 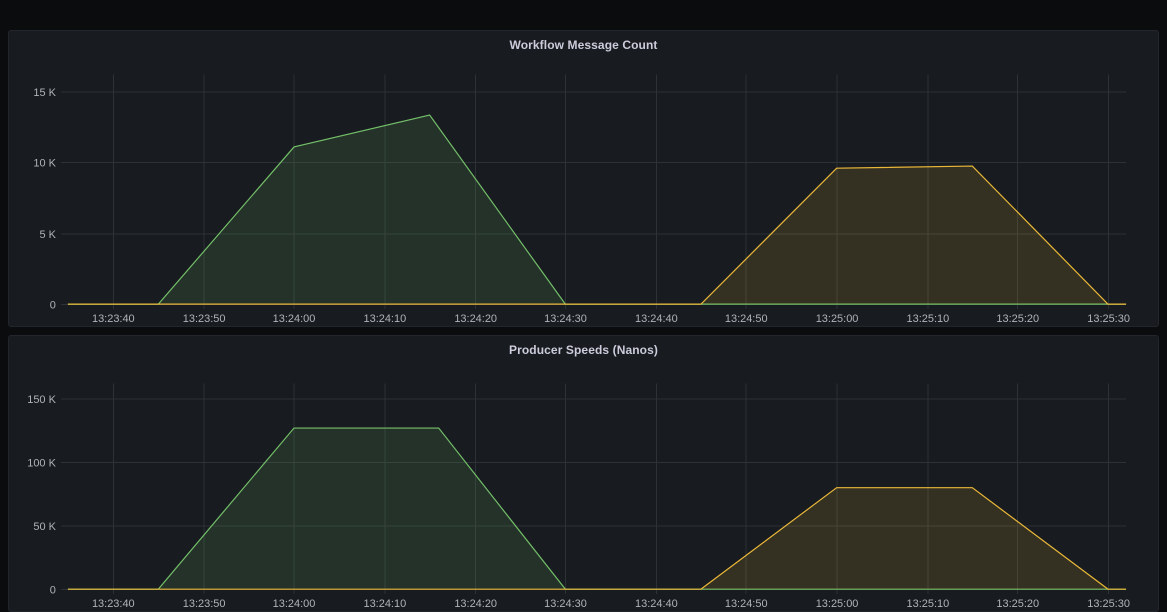 I want to click on y-axis-tick-label: 150 K, so click(x=41, y=400).